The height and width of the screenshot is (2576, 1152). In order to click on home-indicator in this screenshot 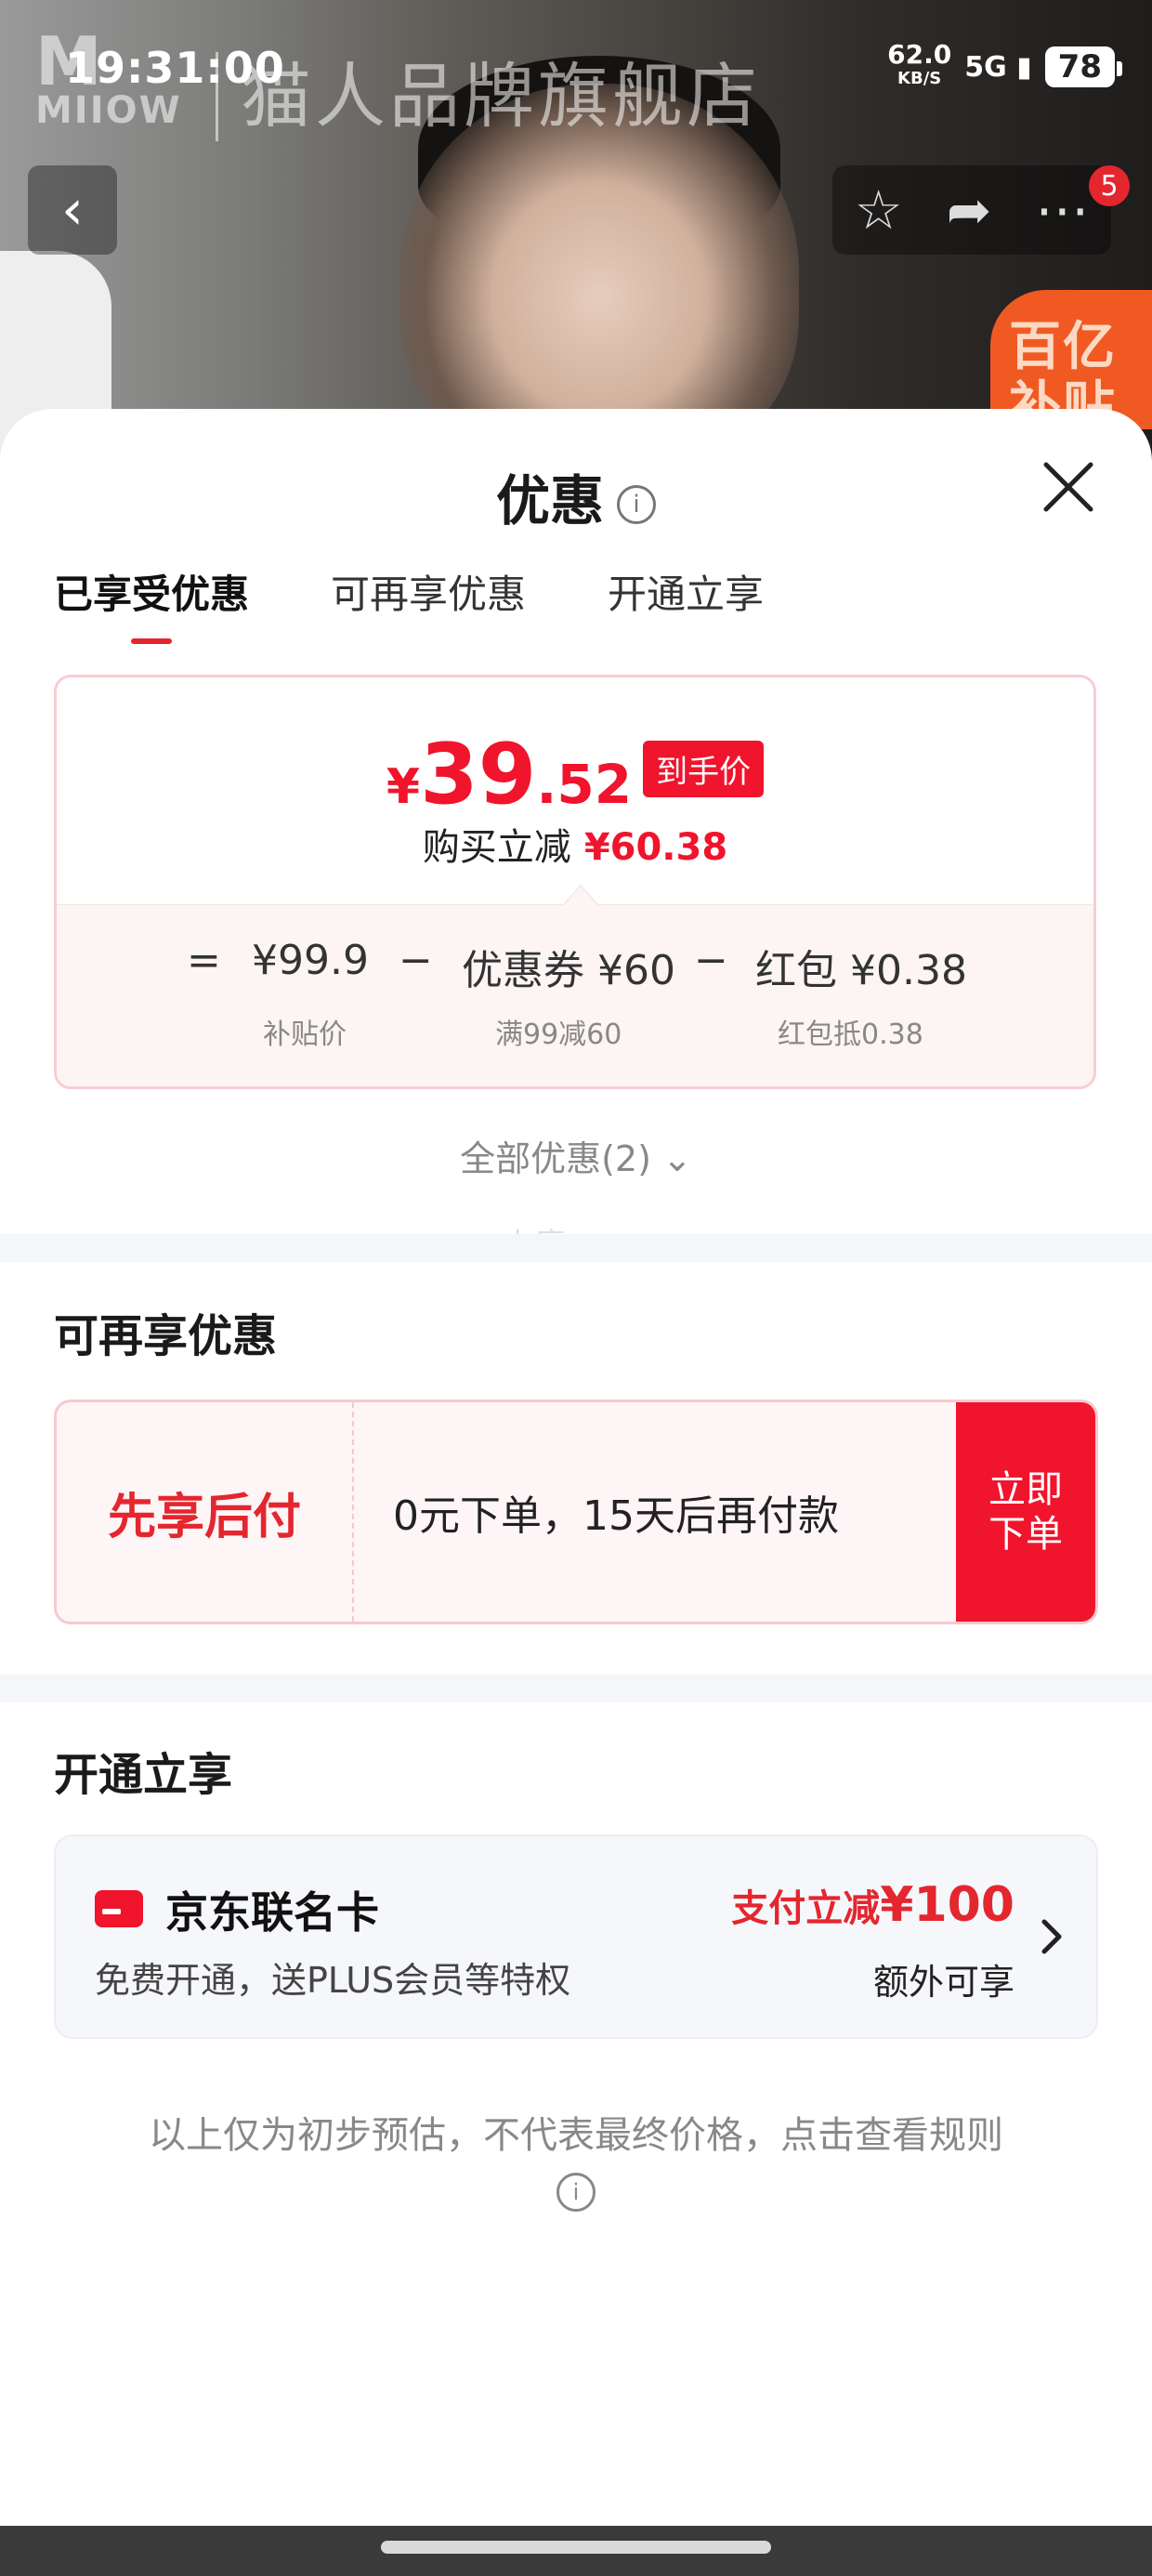, I will do `click(576, 2547)`.